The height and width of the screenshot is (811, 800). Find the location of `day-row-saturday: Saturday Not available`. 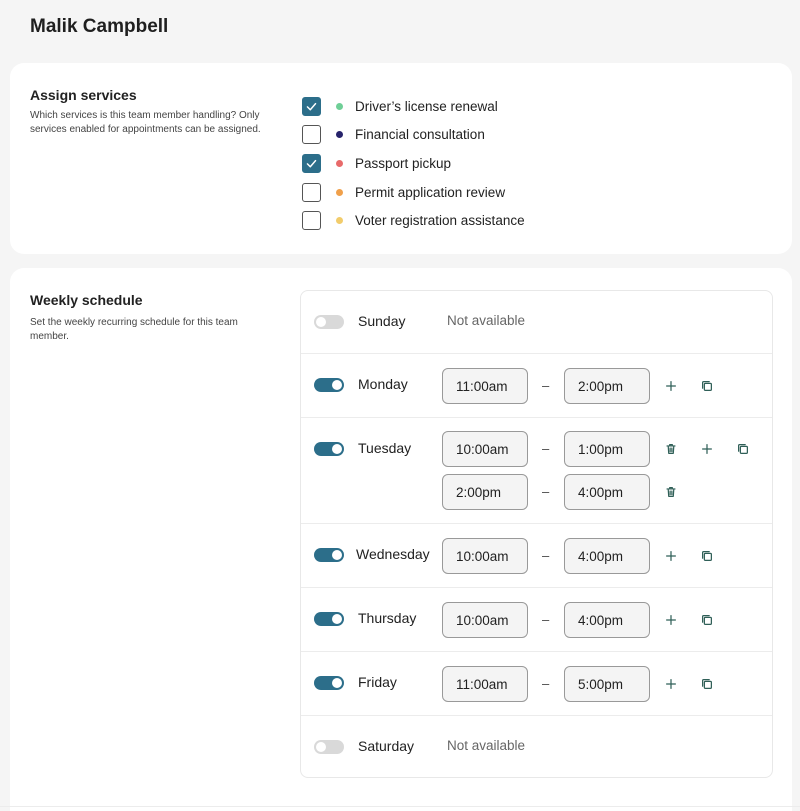

day-row-saturday: Saturday Not available is located at coordinates (536, 746).